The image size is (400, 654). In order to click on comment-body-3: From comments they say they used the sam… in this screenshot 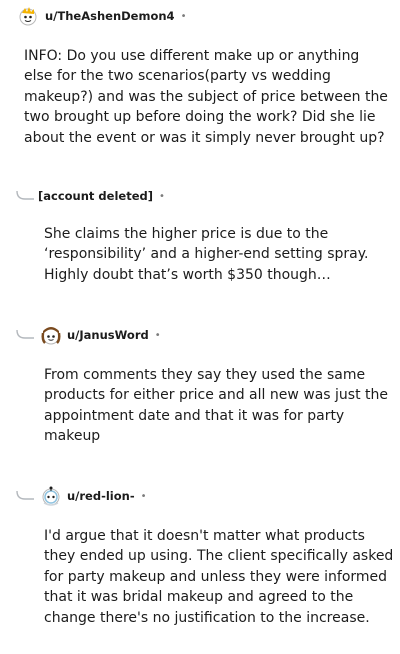, I will do `click(216, 406)`.